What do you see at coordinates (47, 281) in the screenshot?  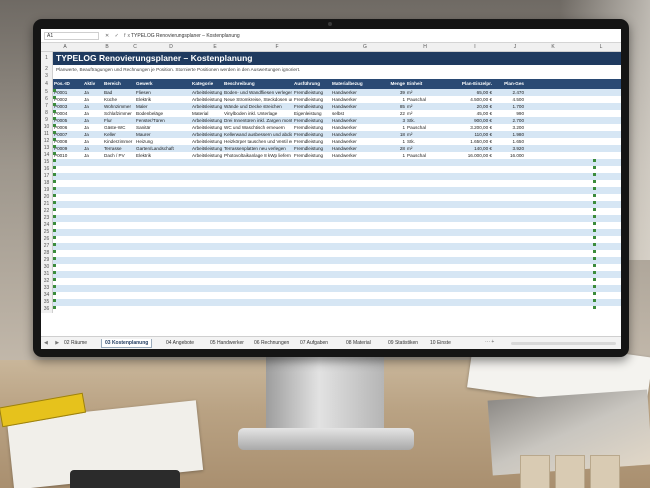 I see `row-header-32: 32` at bounding box center [47, 281].